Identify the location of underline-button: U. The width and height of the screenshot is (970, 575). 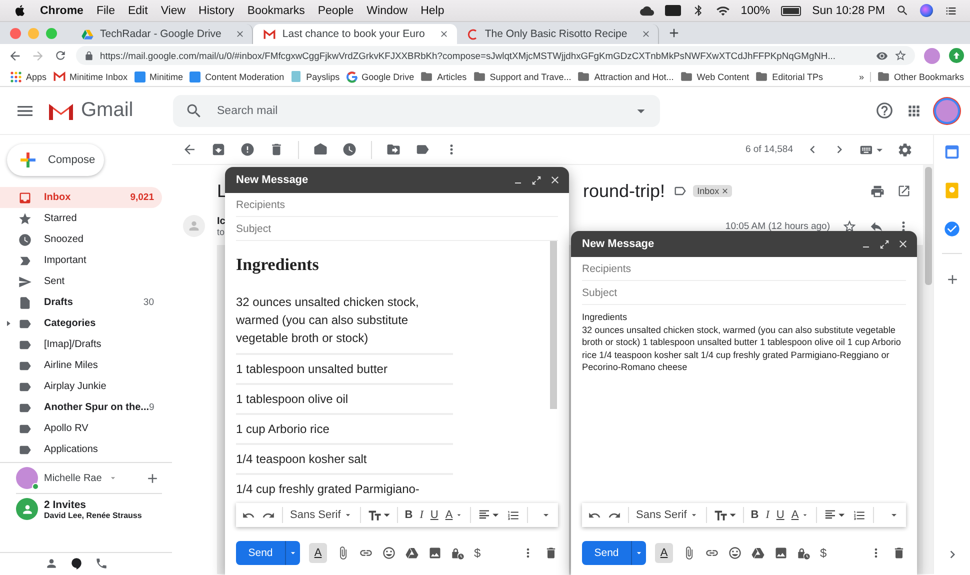
(434, 515).